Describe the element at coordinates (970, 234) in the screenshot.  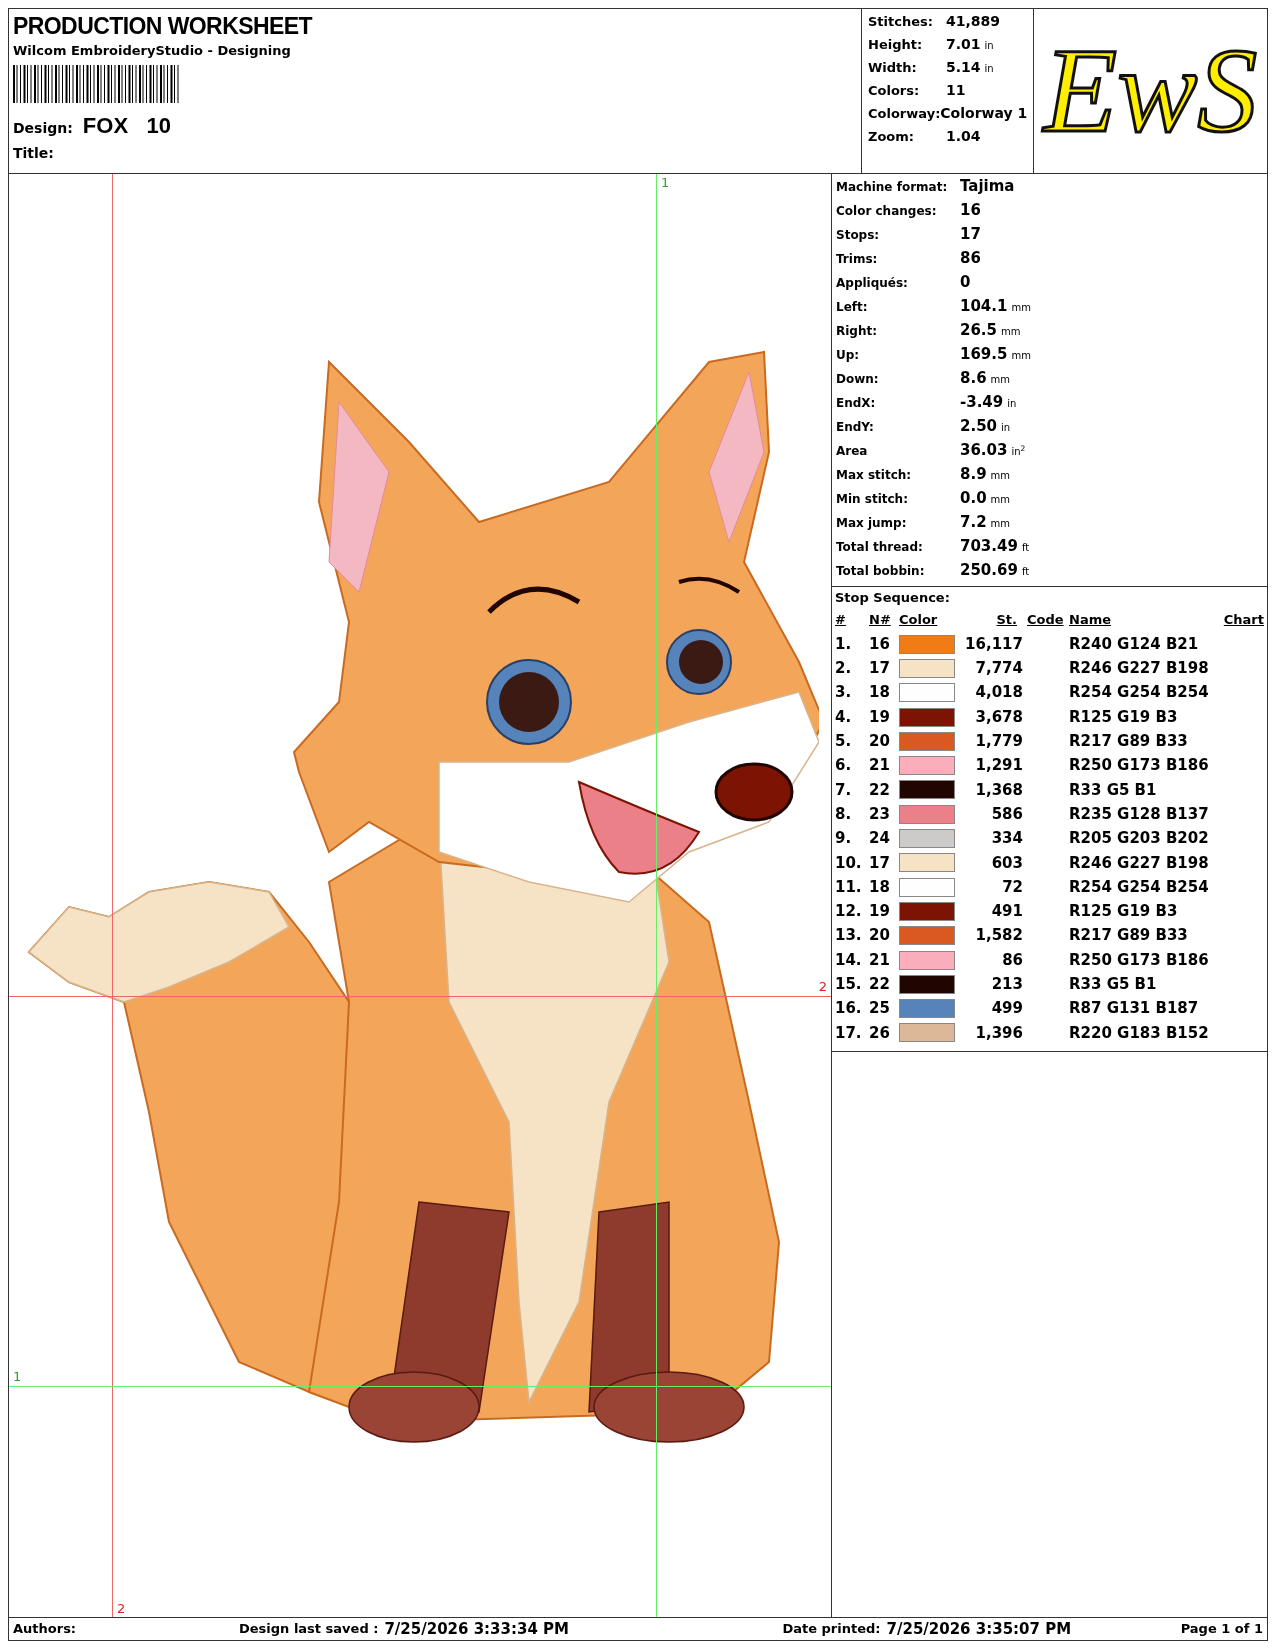
I see `stat-value: 17` at that location.